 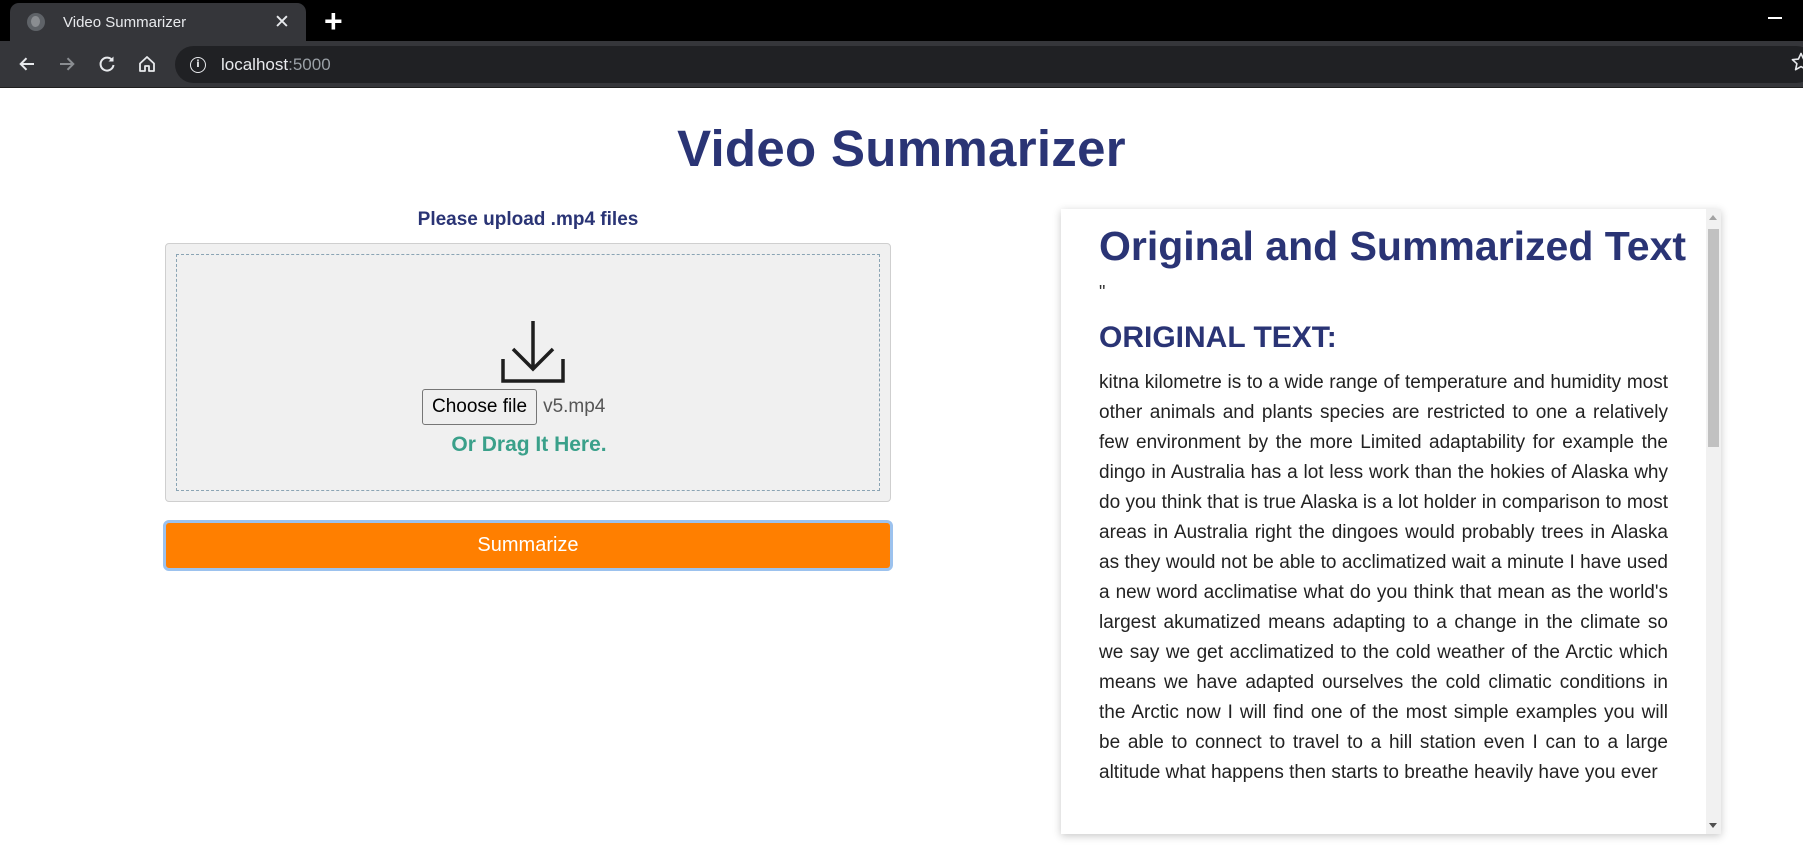 I want to click on scroll-up-arrow-icon, so click(x=1713, y=217).